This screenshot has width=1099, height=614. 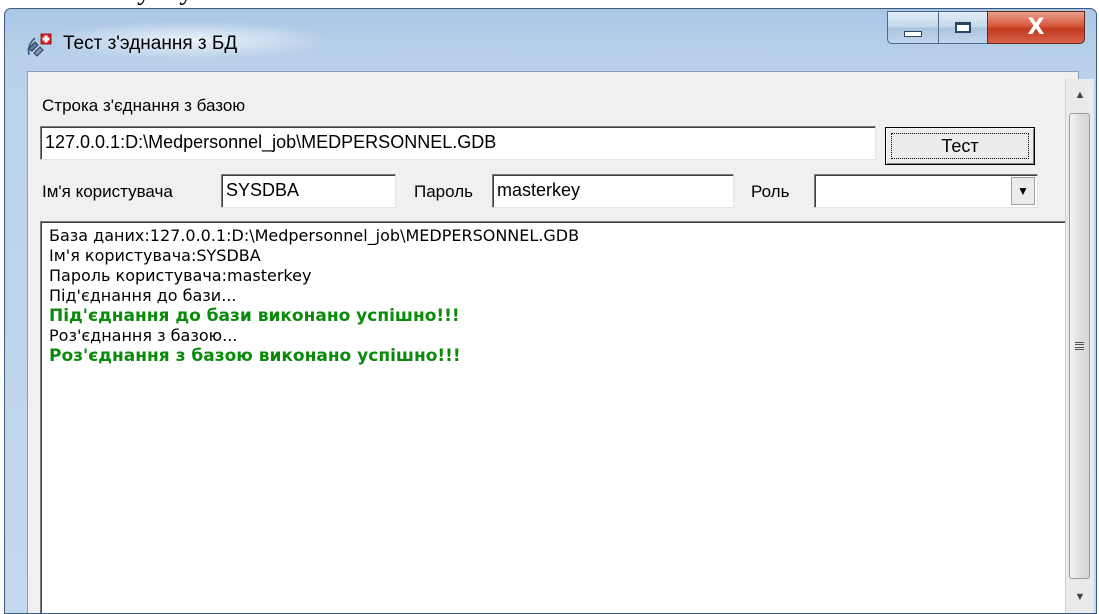 I want to click on scroll-up-arrow-icon: ▲, so click(x=1080, y=95).